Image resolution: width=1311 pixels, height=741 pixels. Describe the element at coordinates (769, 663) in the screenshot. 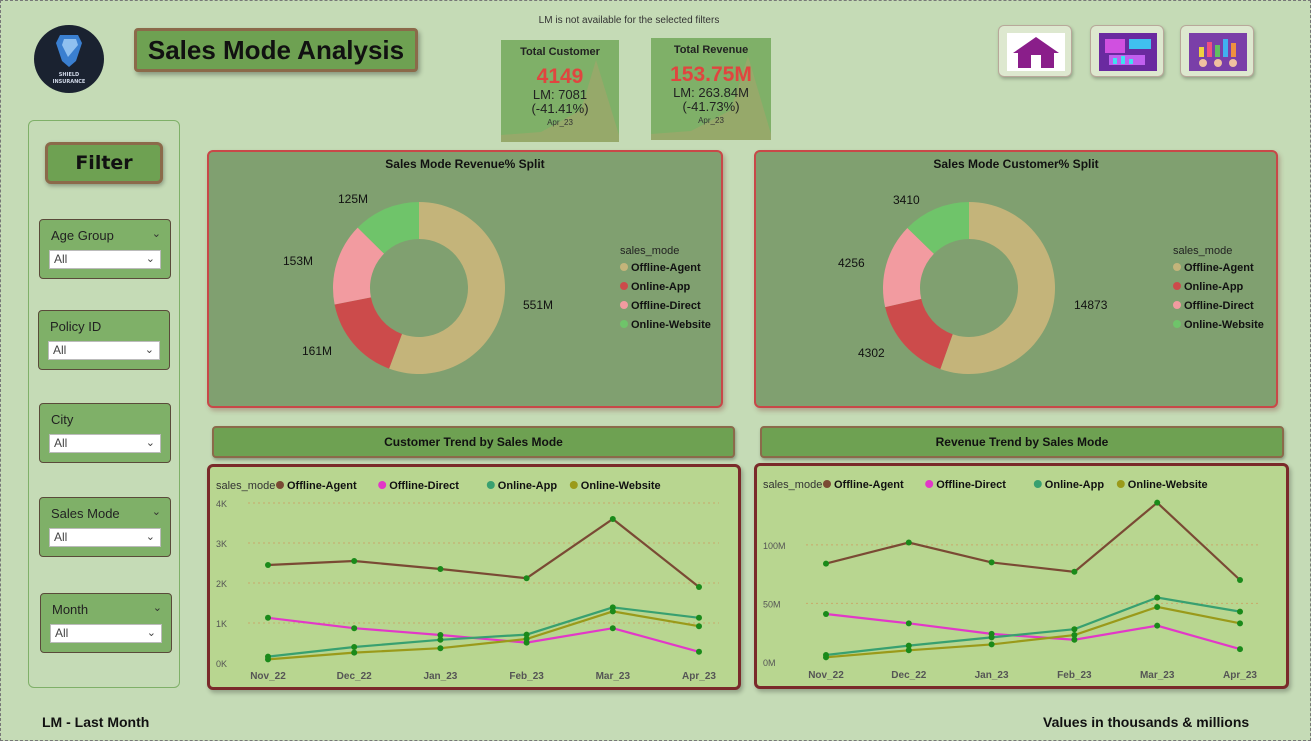

I see `y-tick-label: 0M` at that location.